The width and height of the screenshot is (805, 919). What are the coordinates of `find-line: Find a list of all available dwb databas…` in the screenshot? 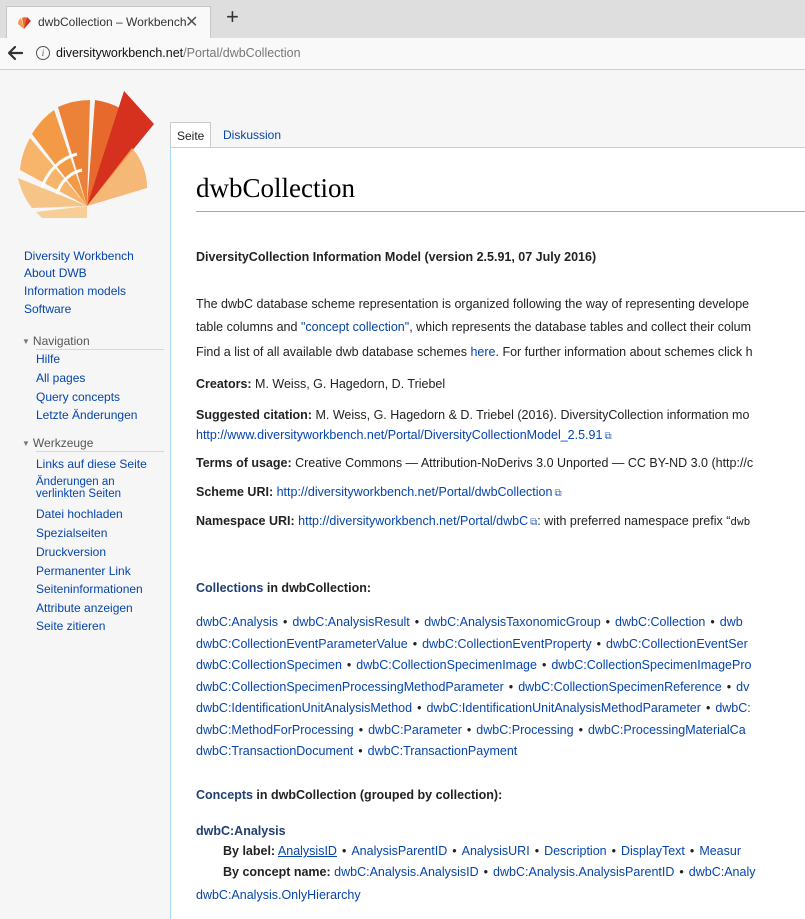 It's located at (474, 352).